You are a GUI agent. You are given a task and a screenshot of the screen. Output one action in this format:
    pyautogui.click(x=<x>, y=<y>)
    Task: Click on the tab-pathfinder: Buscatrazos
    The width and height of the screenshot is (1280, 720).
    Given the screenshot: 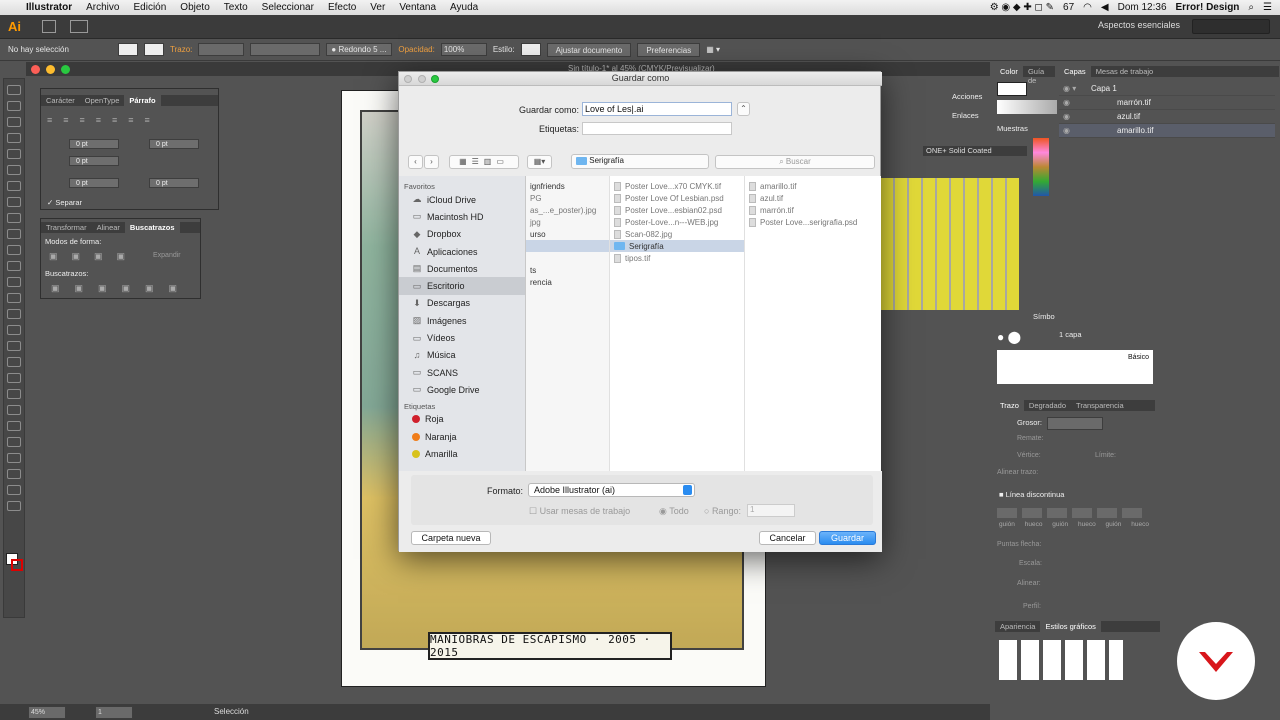 What is the action you would take?
    pyautogui.click(x=152, y=227)
    